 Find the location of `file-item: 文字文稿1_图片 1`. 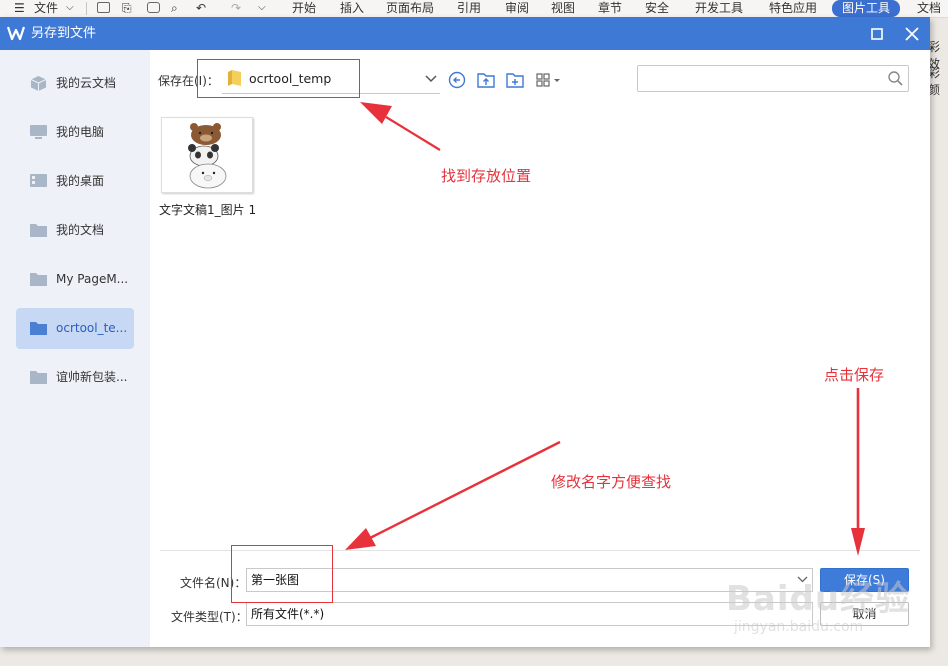

file-item: 文字文稿1_图片 1 is located at coordinates (210, 168).